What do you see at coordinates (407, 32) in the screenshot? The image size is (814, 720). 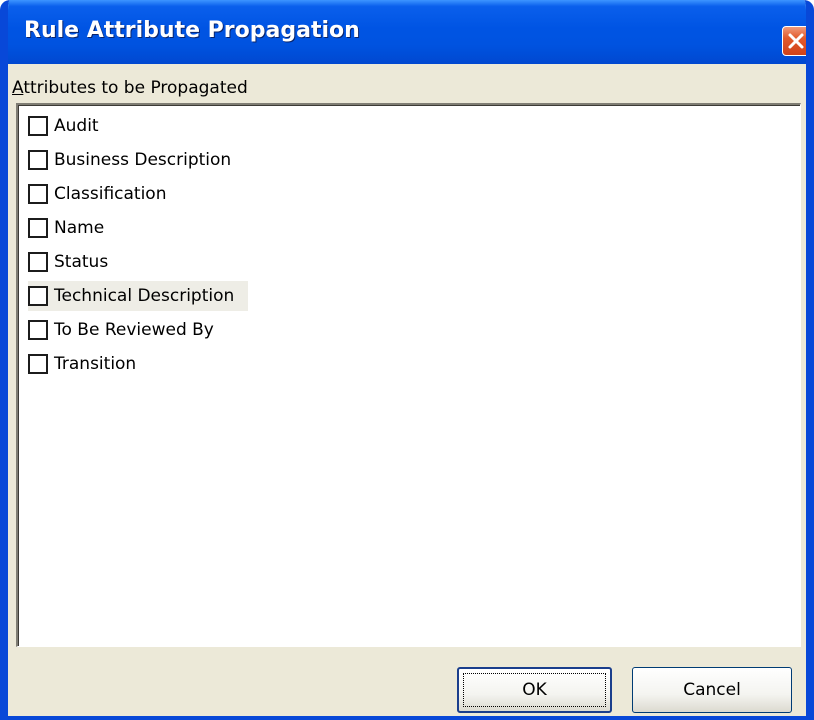 I see `title-bar: Rule Attribute Propagation` at bounding box center [407, 32].